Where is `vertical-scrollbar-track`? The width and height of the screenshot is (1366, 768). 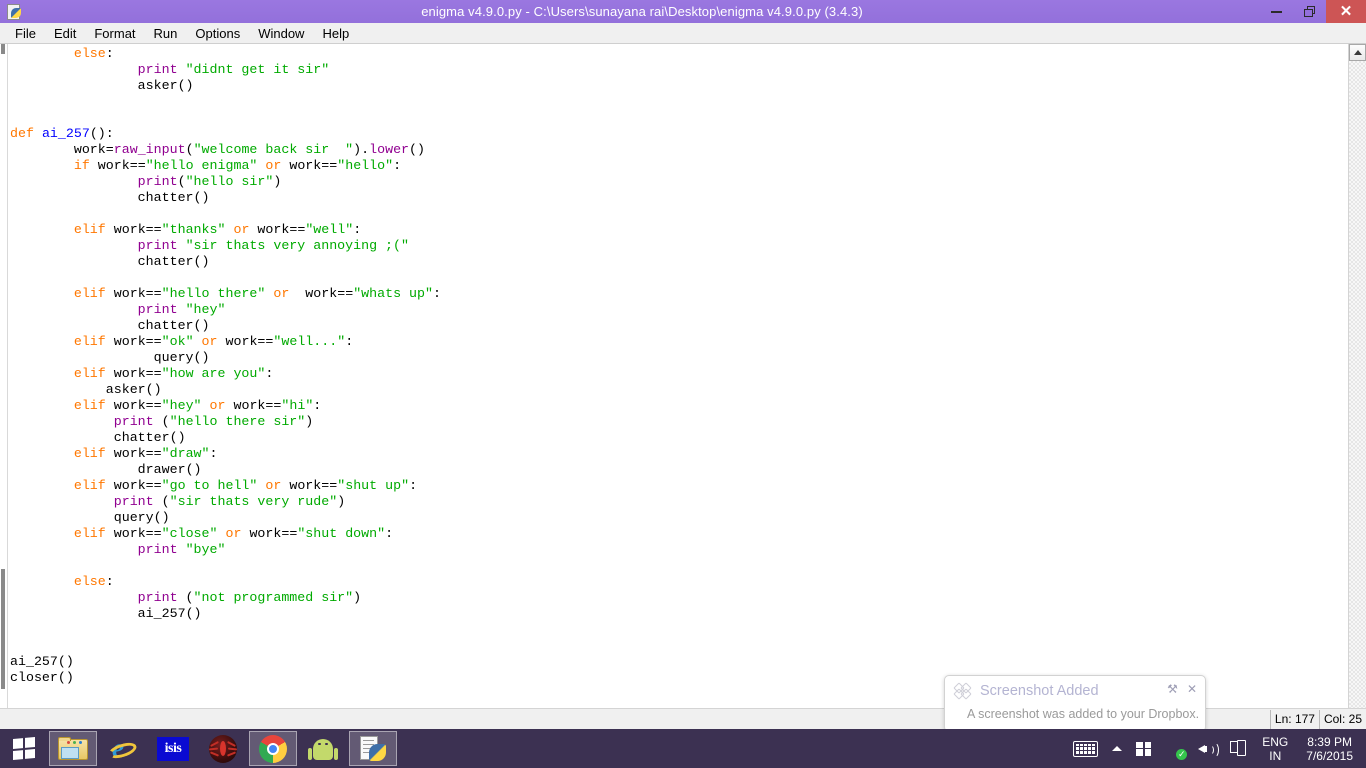 vertical-scrollbar-track is located at coordinates (1357, 386).